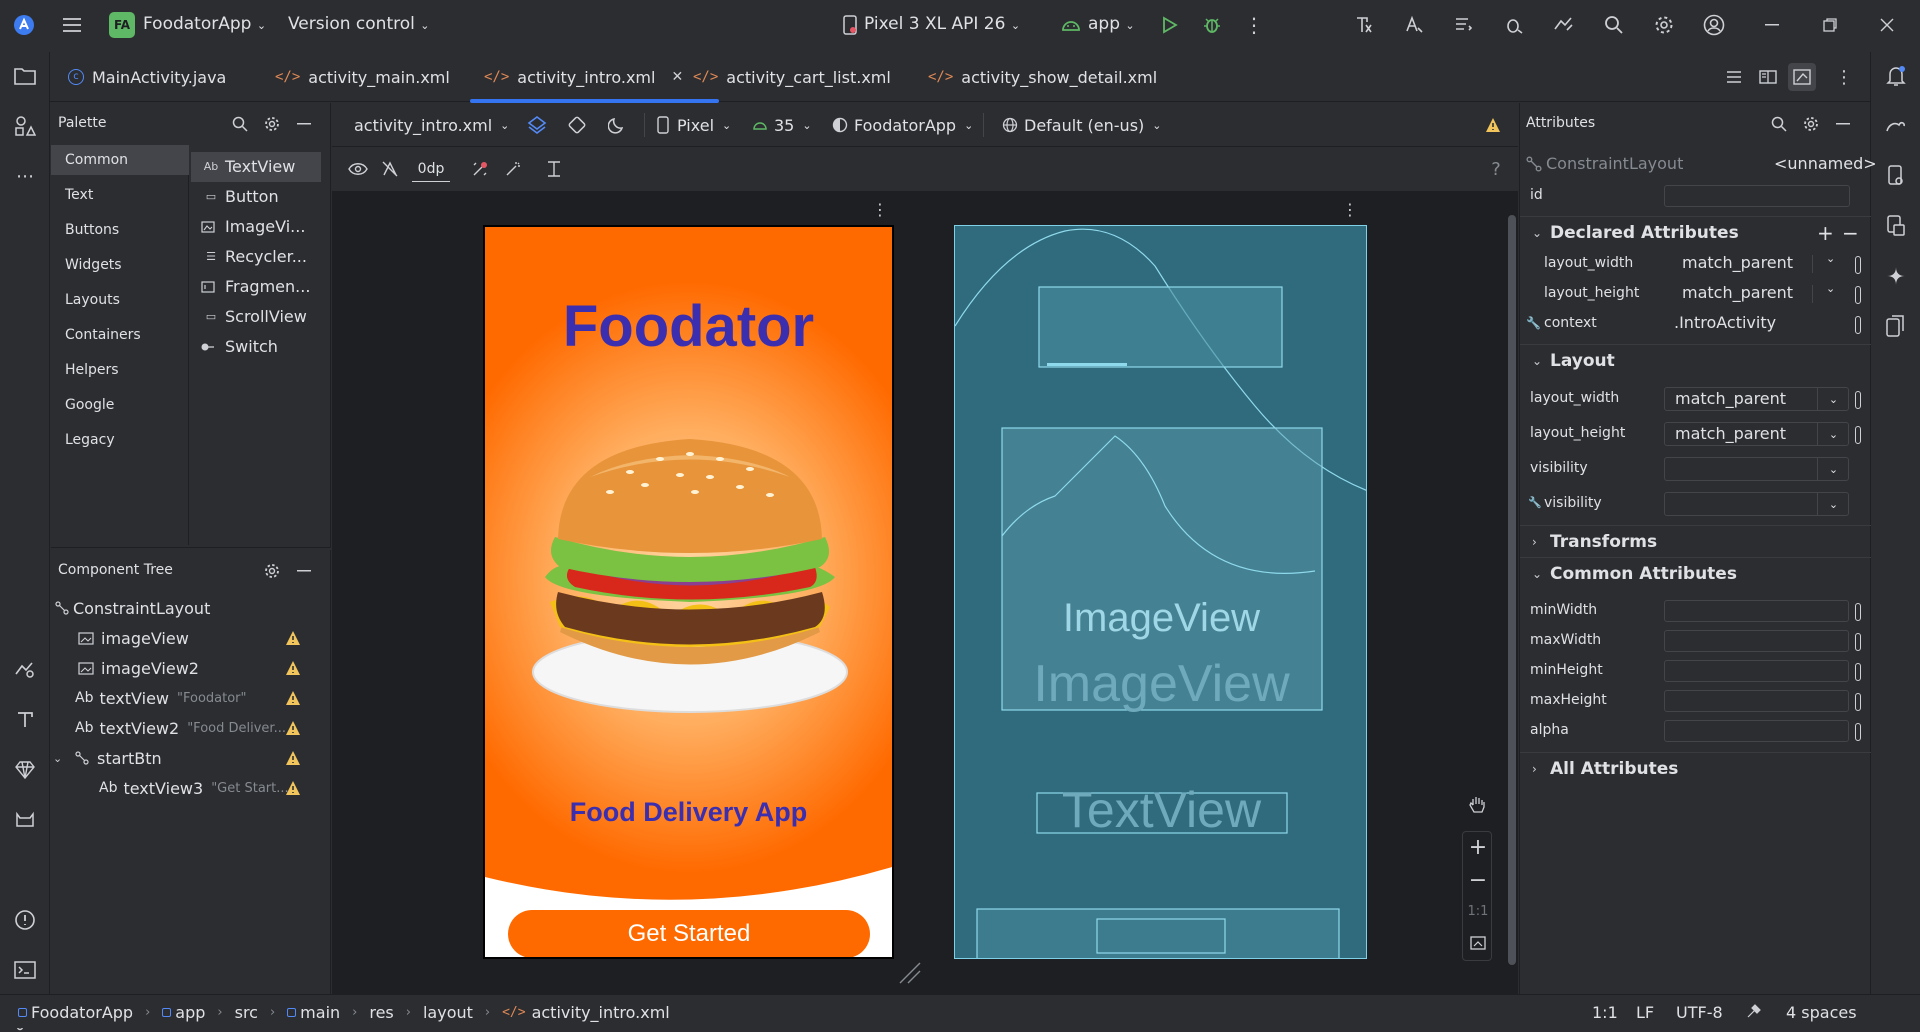  What do you see at coordinates (1170, 25) in the screenshot?
I see `run-icon` at bounding box center [1170, 25].